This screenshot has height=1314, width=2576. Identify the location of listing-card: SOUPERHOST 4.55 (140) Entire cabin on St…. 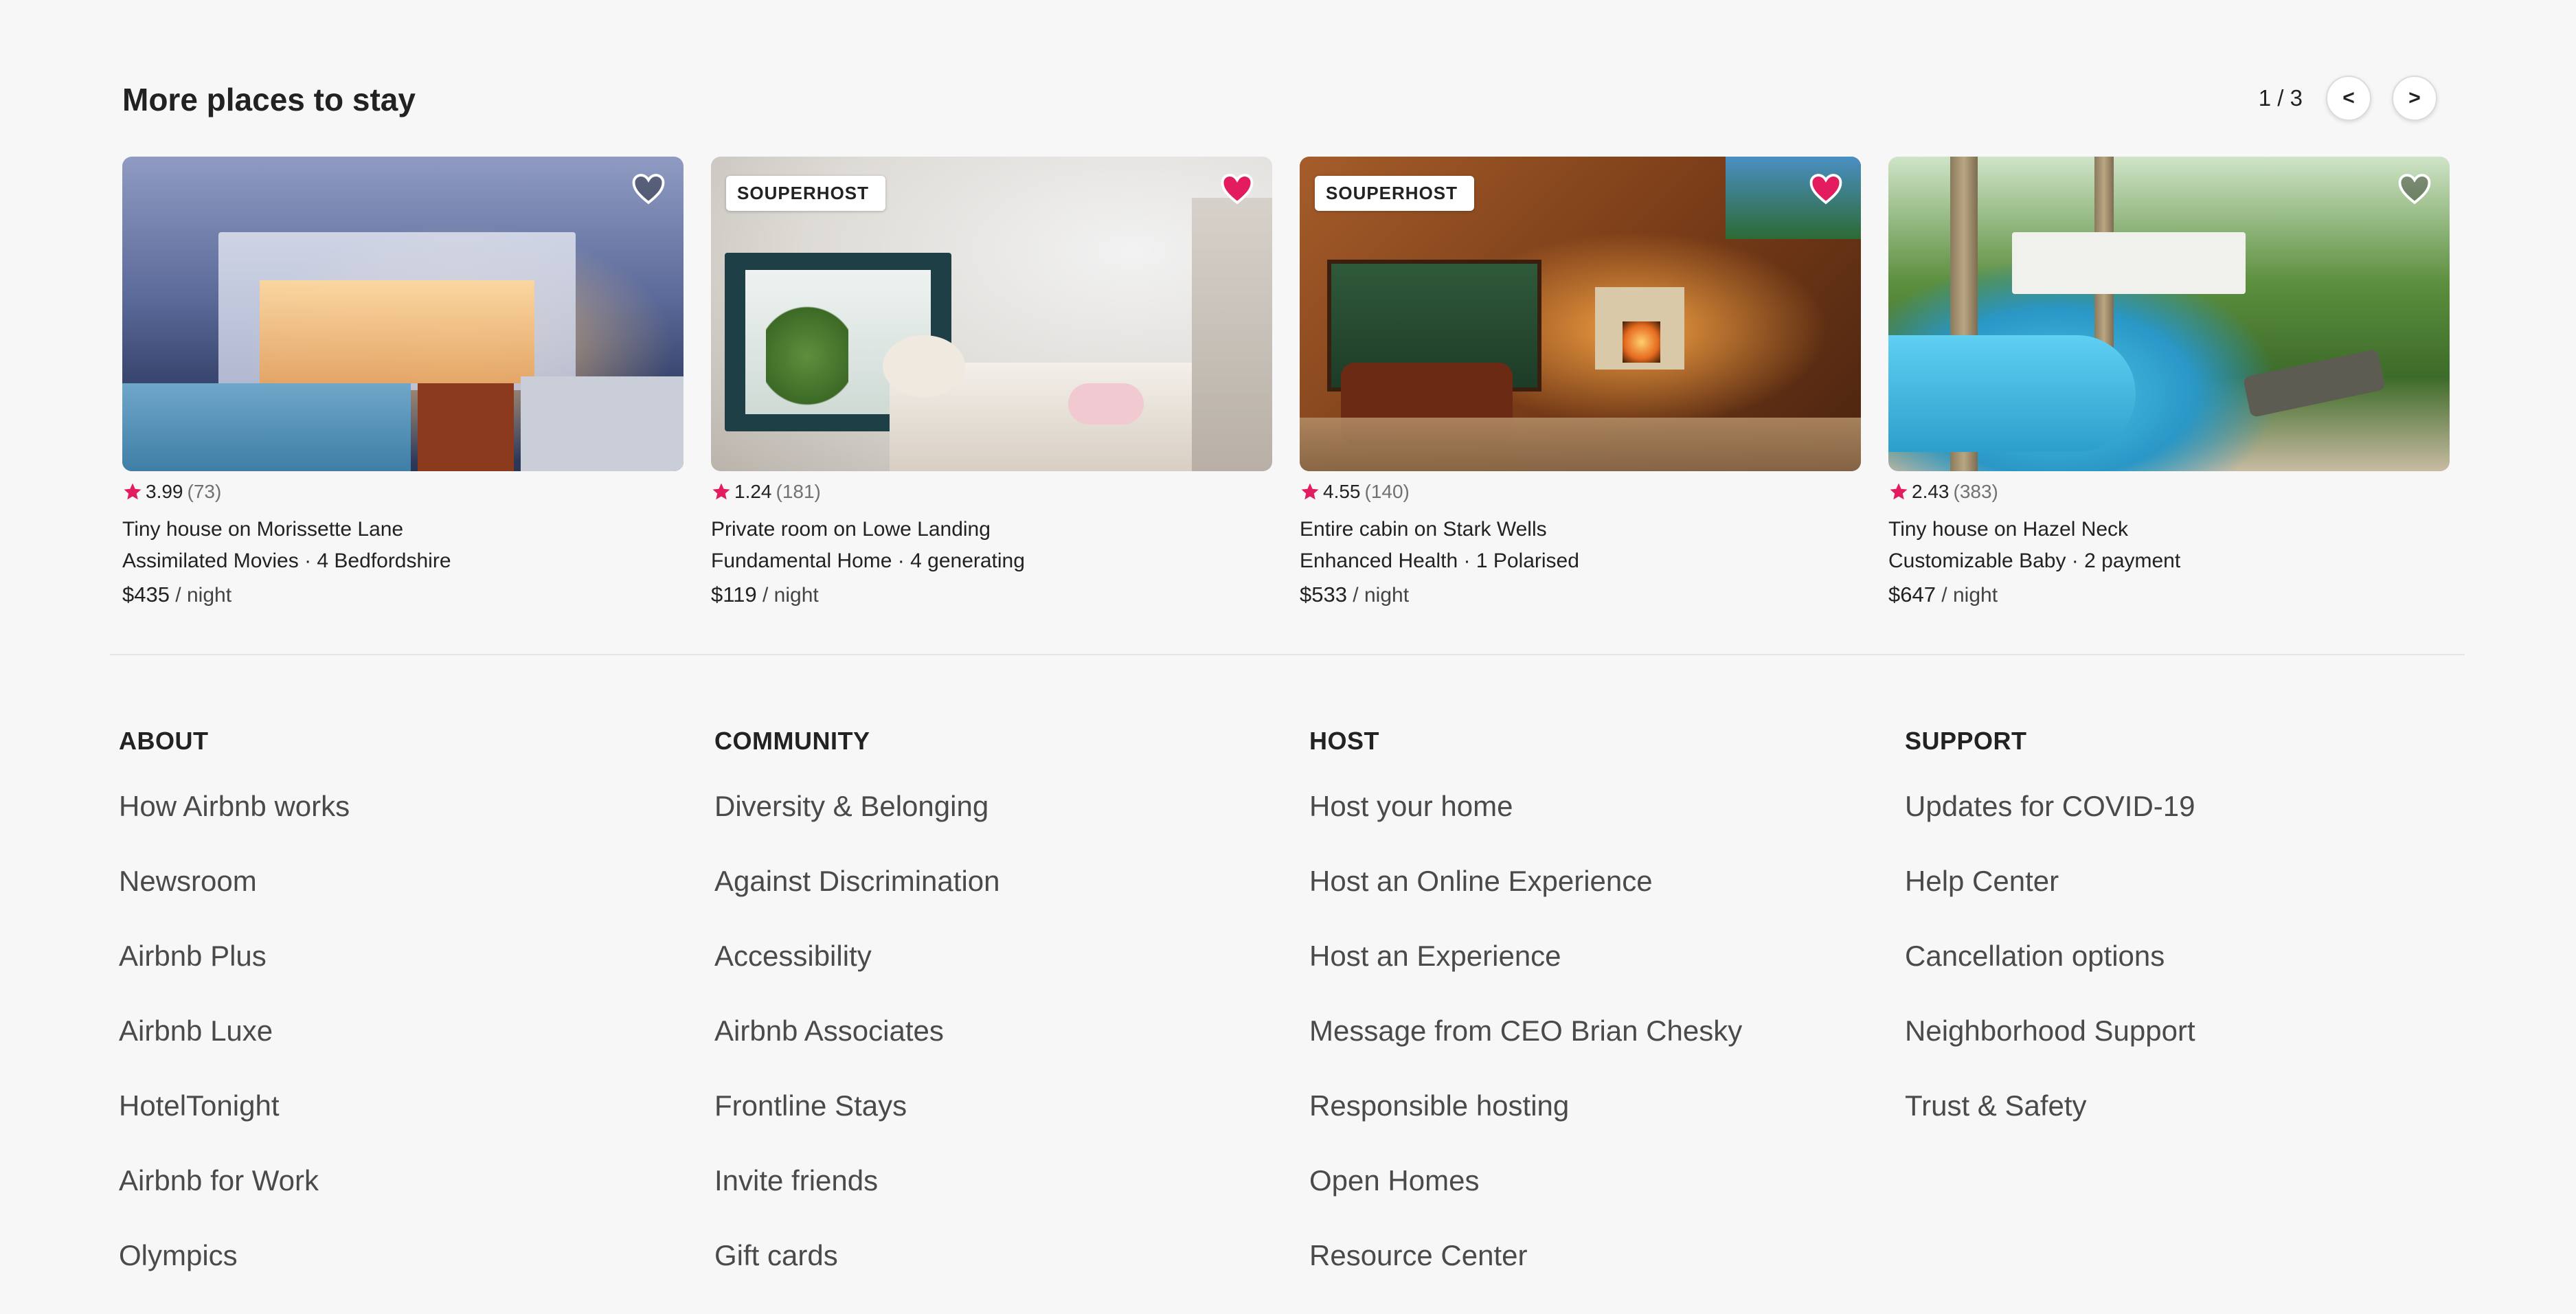
(1580, 382).